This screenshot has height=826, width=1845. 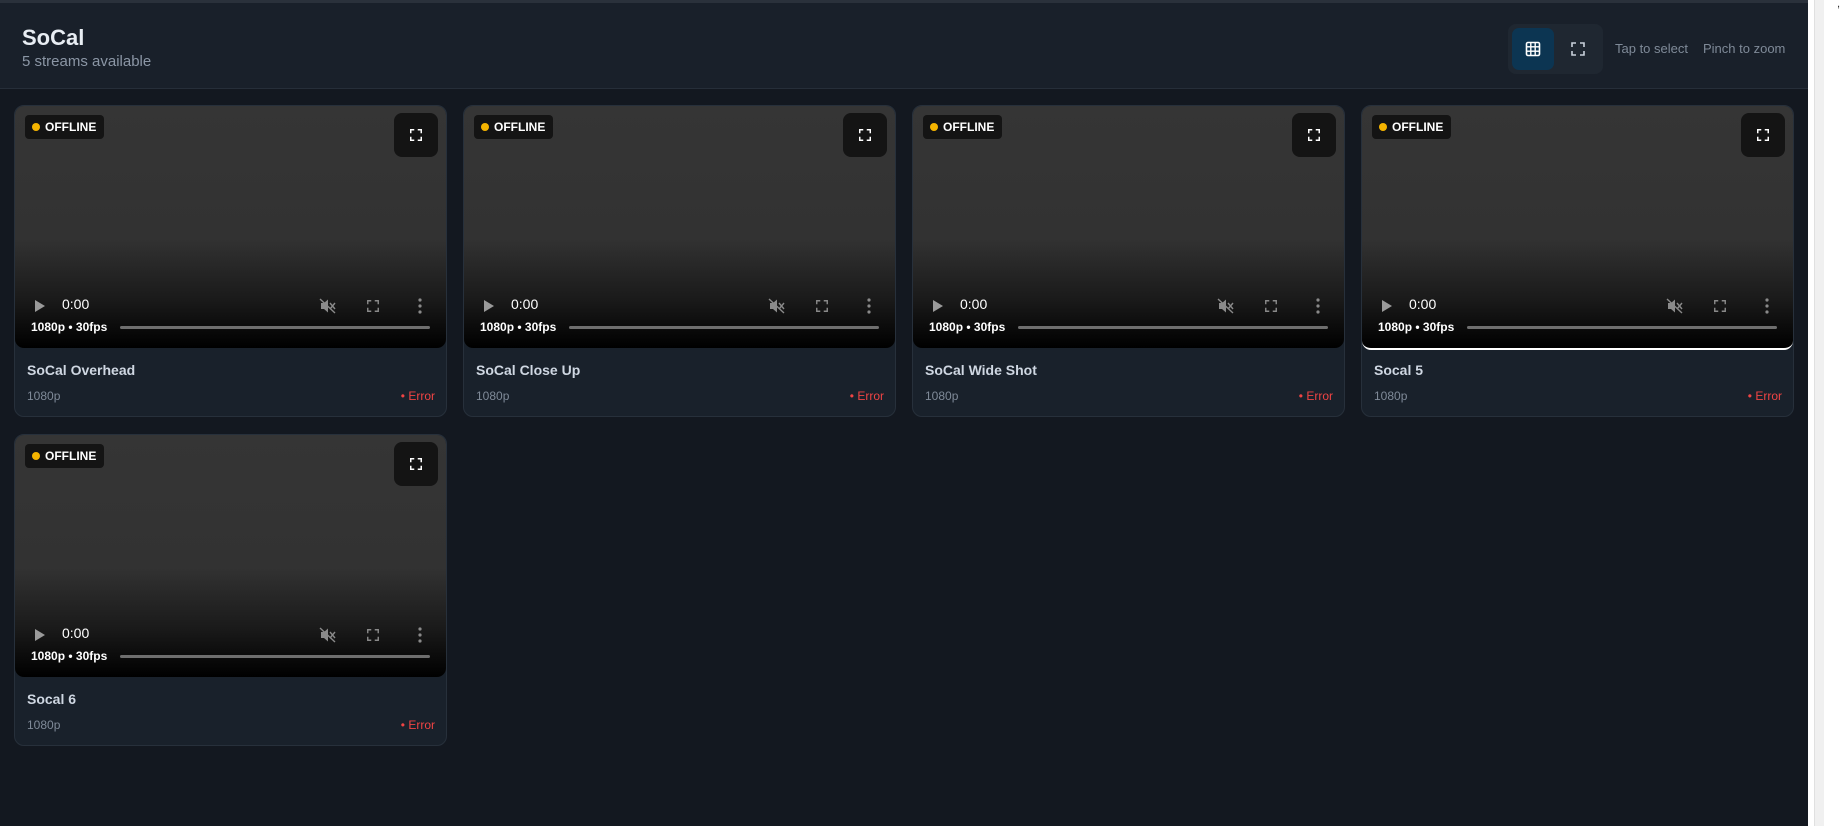 I want to click on browser-scrollbar-area: ,, so click(x=1826, y=413).